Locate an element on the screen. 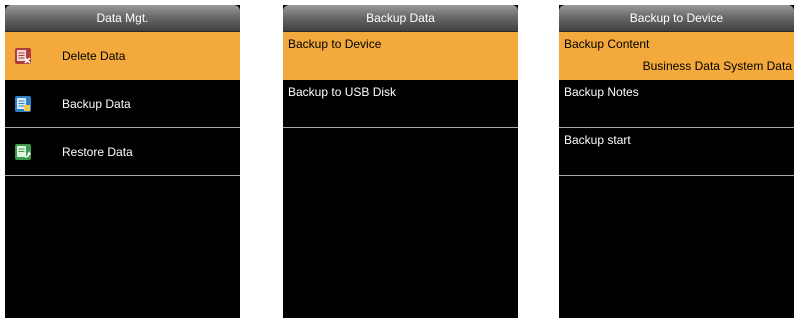 Image resolution: width=794 pixels, height=318 pixels. option-backup-to-device: Backup to Device is located at coordinates (400, 56).